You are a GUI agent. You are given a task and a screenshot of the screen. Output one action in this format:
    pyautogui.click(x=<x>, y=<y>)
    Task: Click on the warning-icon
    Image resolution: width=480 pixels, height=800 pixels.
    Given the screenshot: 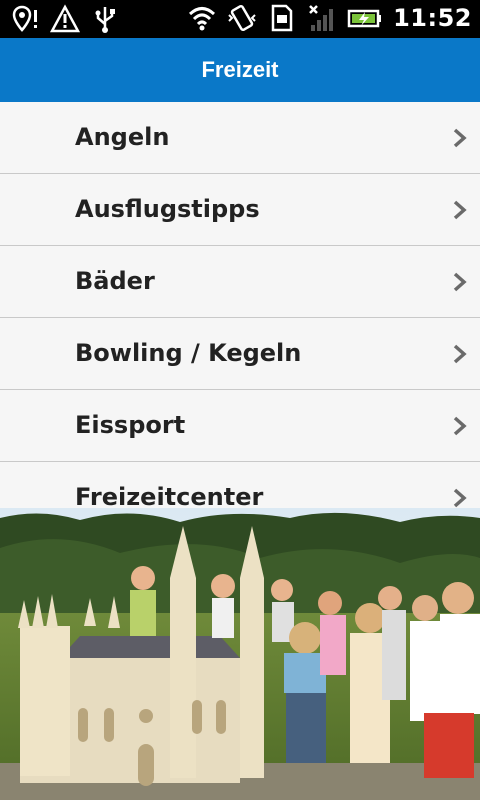 What is the action you would take?
    pyautogui.click(x=65, y=18)
    